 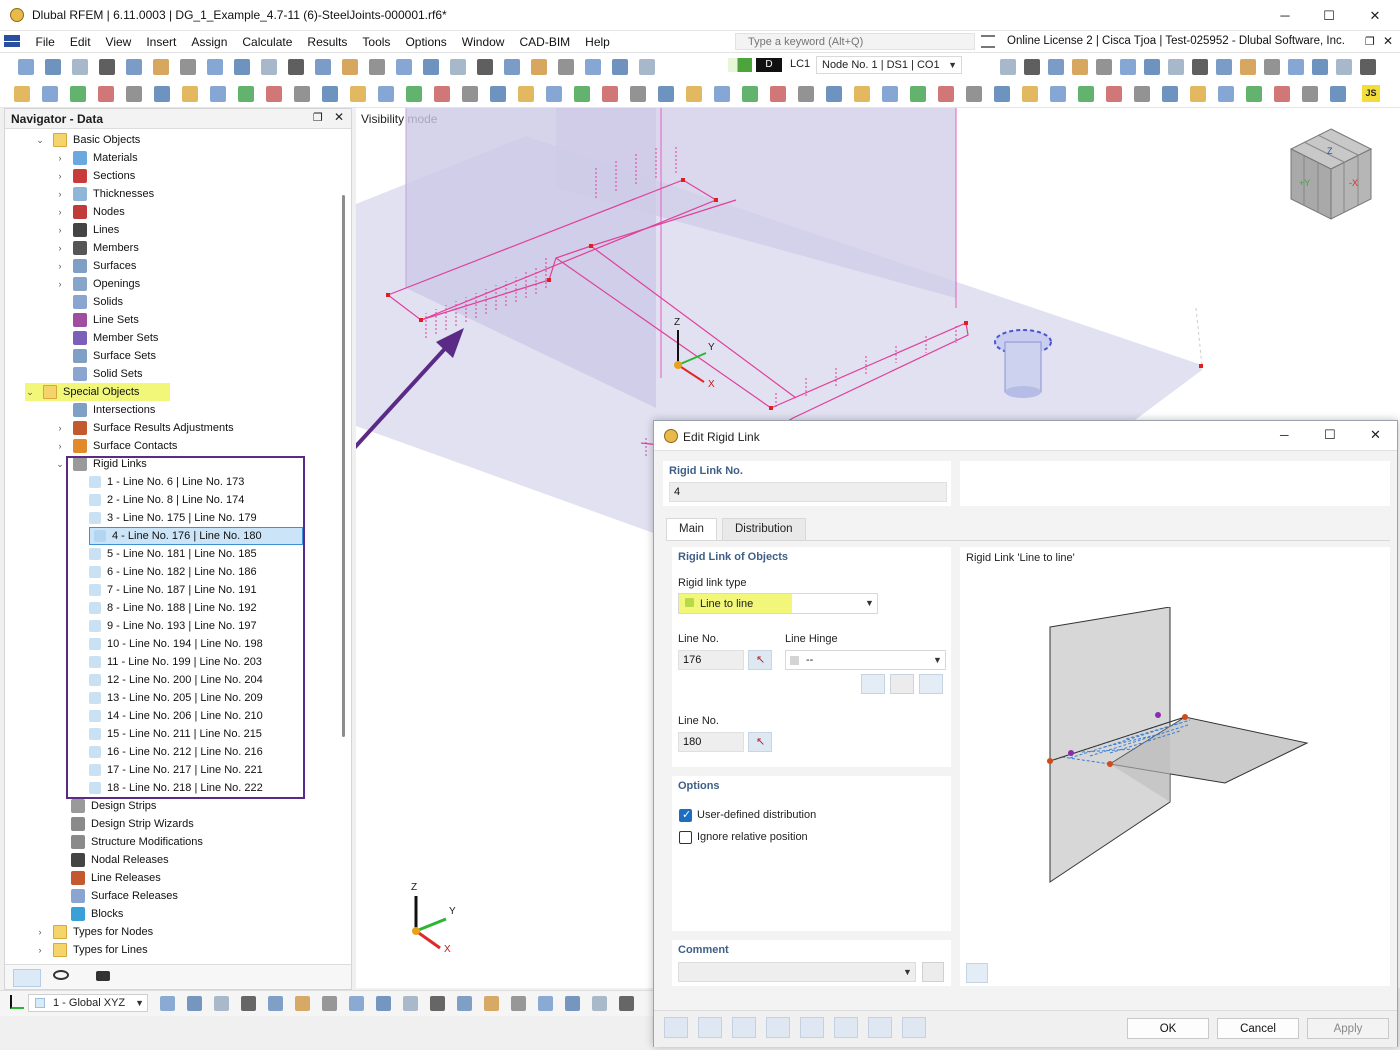 What do you see at coordinates (711, 660) in the screenshot?
I see `line1-field: 176` at bounding box center [711, 660].